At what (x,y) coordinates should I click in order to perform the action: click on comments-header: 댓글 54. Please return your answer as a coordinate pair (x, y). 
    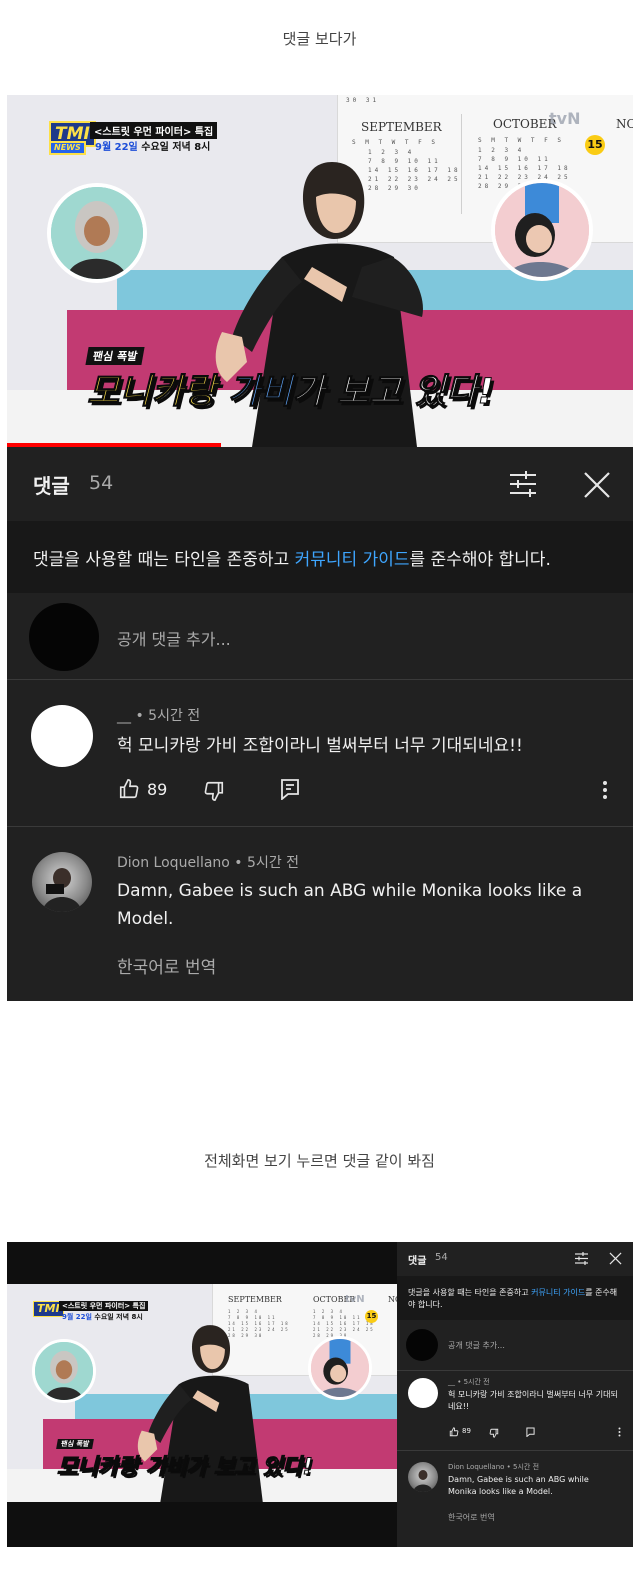
    Looking at the image, I should click on (320, 484).